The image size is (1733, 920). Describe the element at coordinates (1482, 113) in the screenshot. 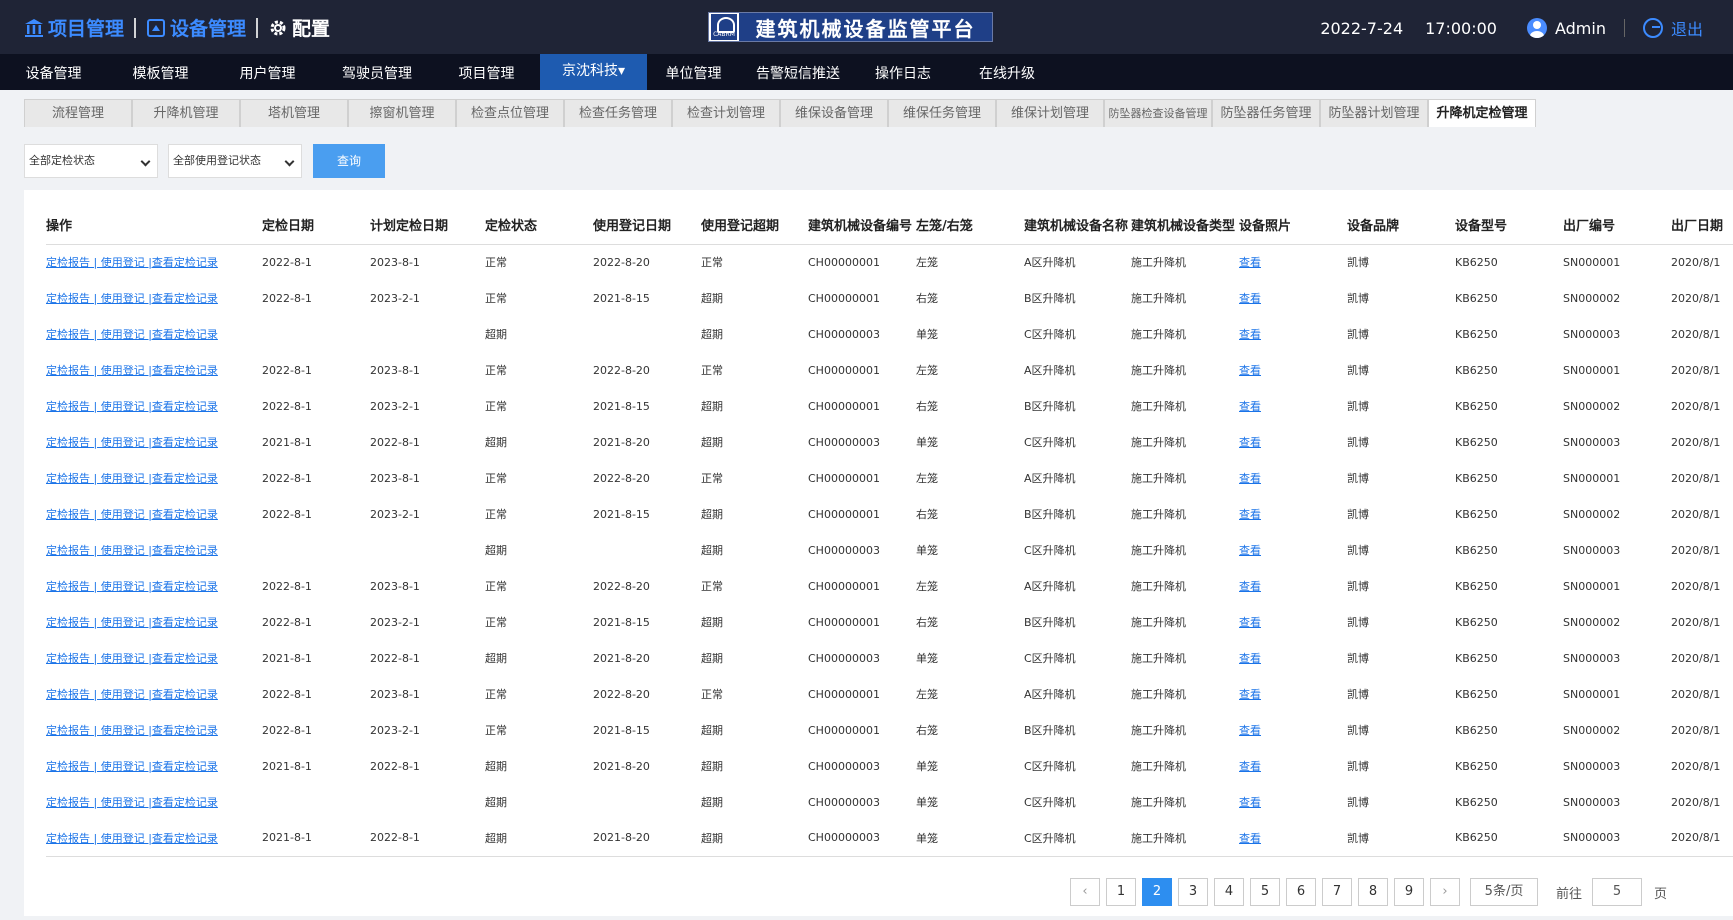

I see `tab-elevator-inspection: 升降机定检管理` at that location.